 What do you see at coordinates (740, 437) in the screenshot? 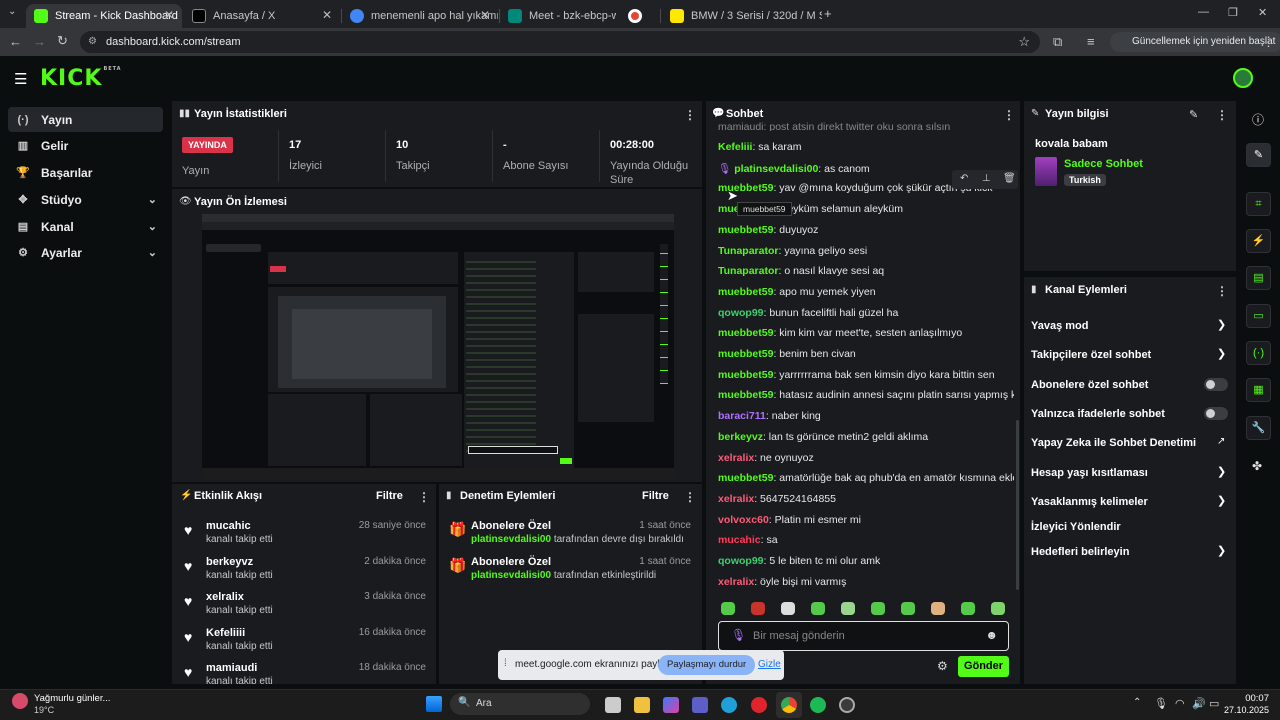
I see `chat-username: berkeyvz` at bounding box center [740, 437].